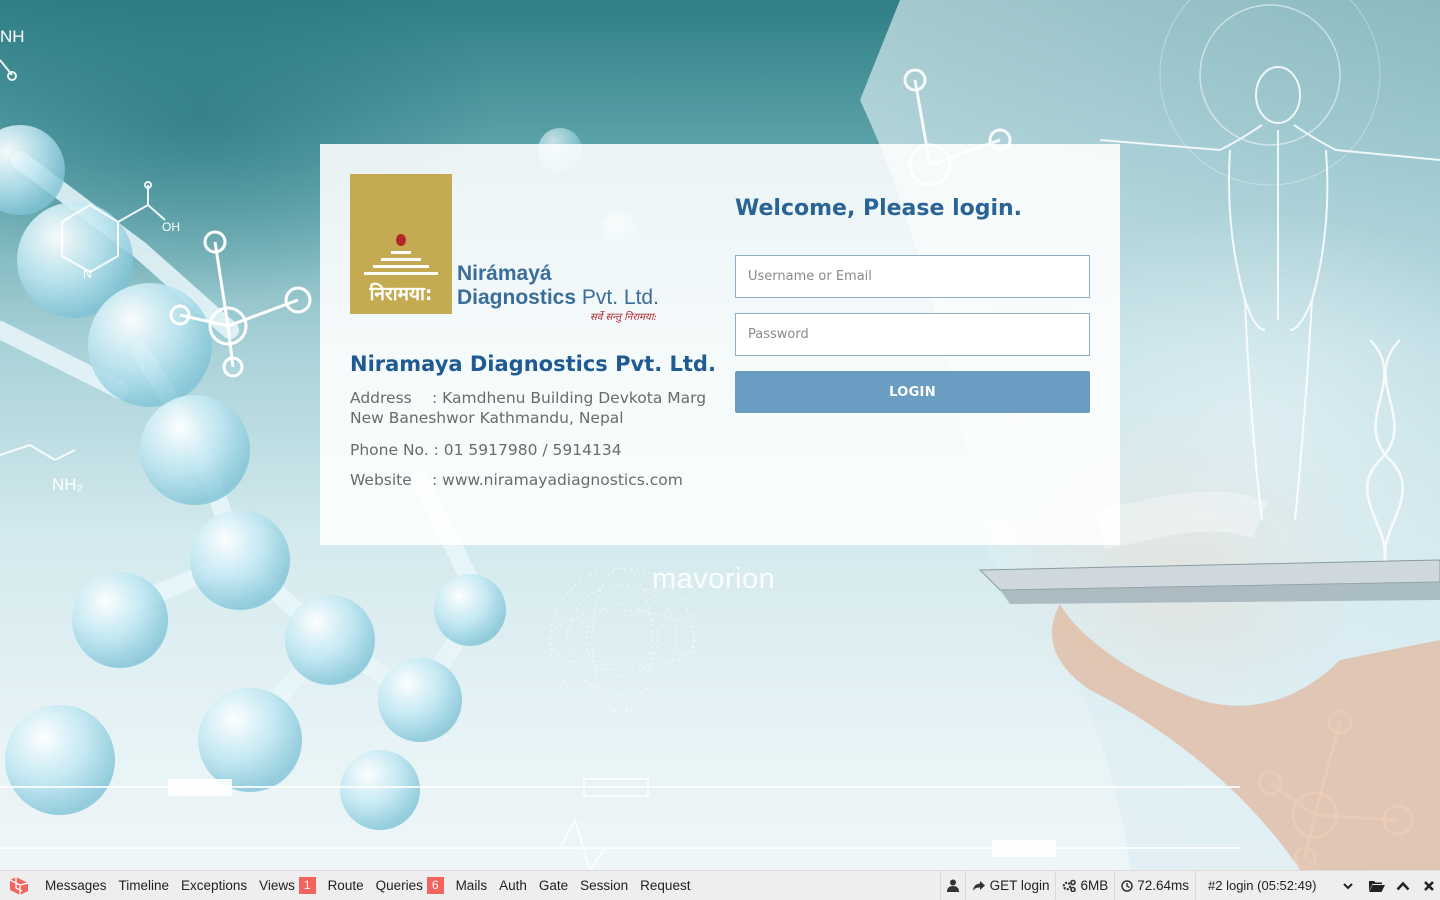 The width and height of the screenshot is (1440, 900). I want to click on tab-label: Auth, so click(513, 885).